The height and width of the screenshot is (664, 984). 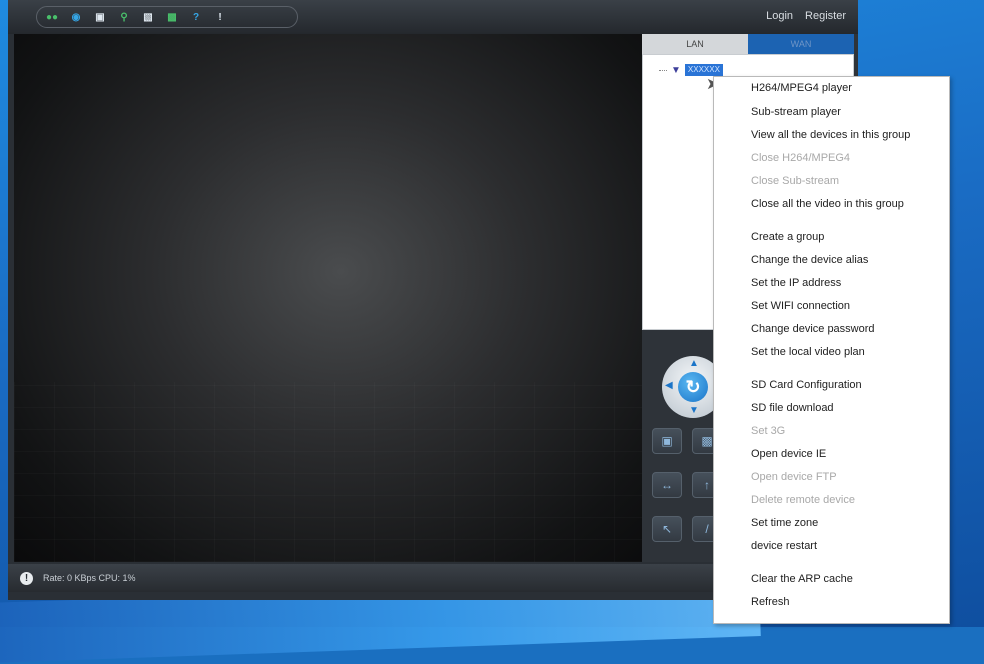 What do you see at coordinates (794, 477) in the screenshot?
I see `menu-item: Open device FTP` at bounding box center [794, 477].